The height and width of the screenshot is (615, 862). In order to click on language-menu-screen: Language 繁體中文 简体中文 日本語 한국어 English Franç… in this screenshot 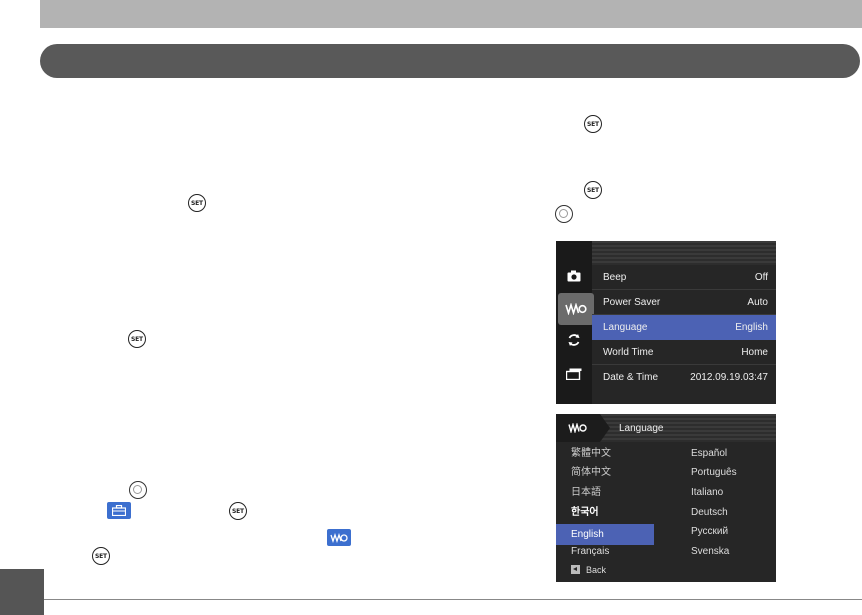, I will do `click(666, 498)`.